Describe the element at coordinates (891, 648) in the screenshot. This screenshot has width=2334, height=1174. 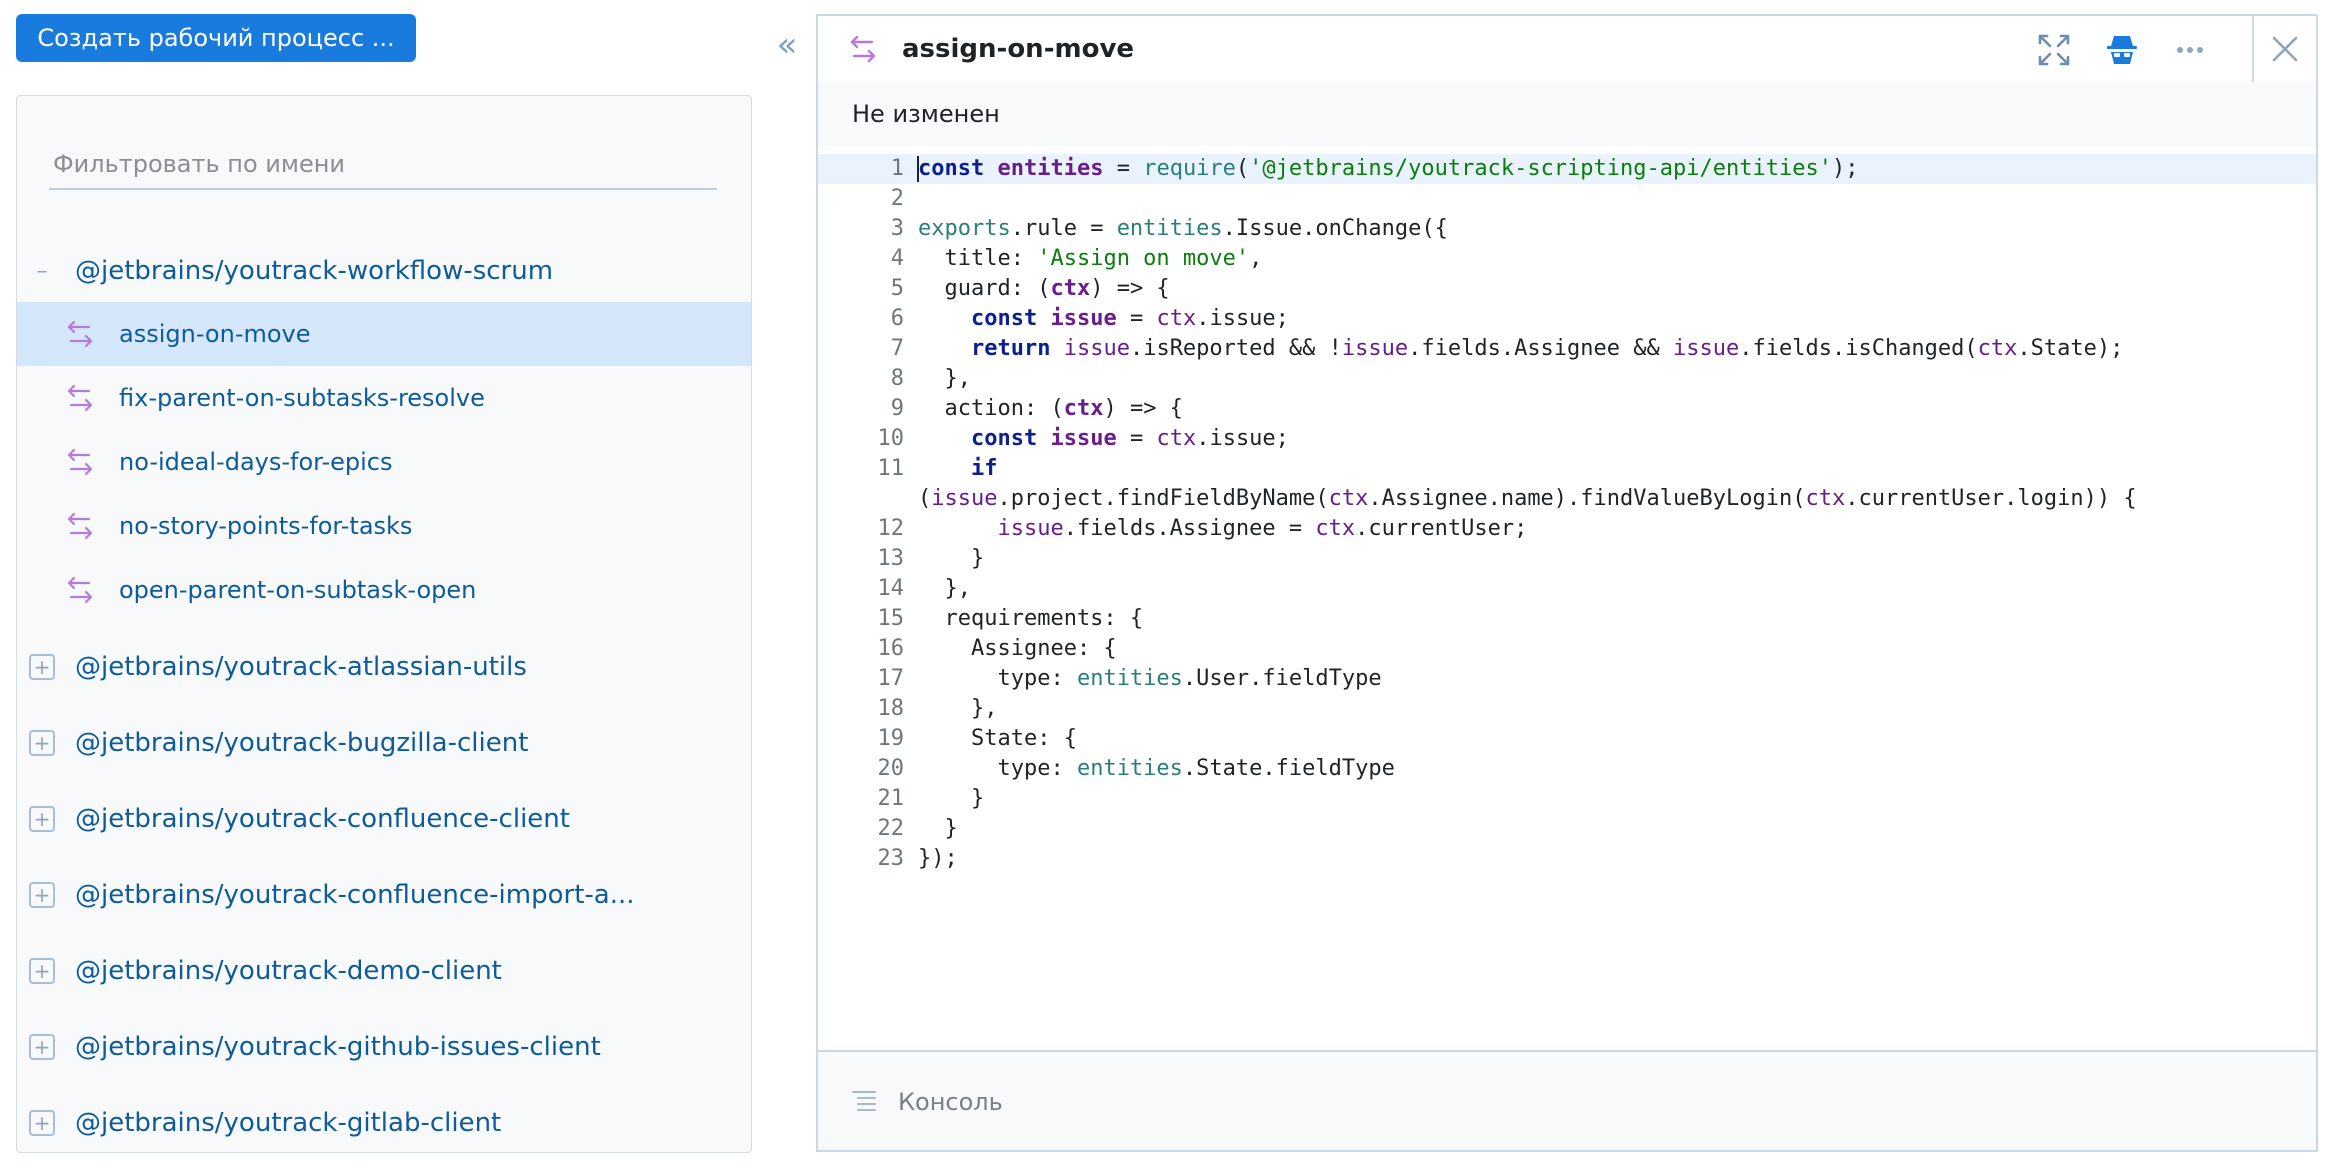
I see `line-number: 16` at that location.